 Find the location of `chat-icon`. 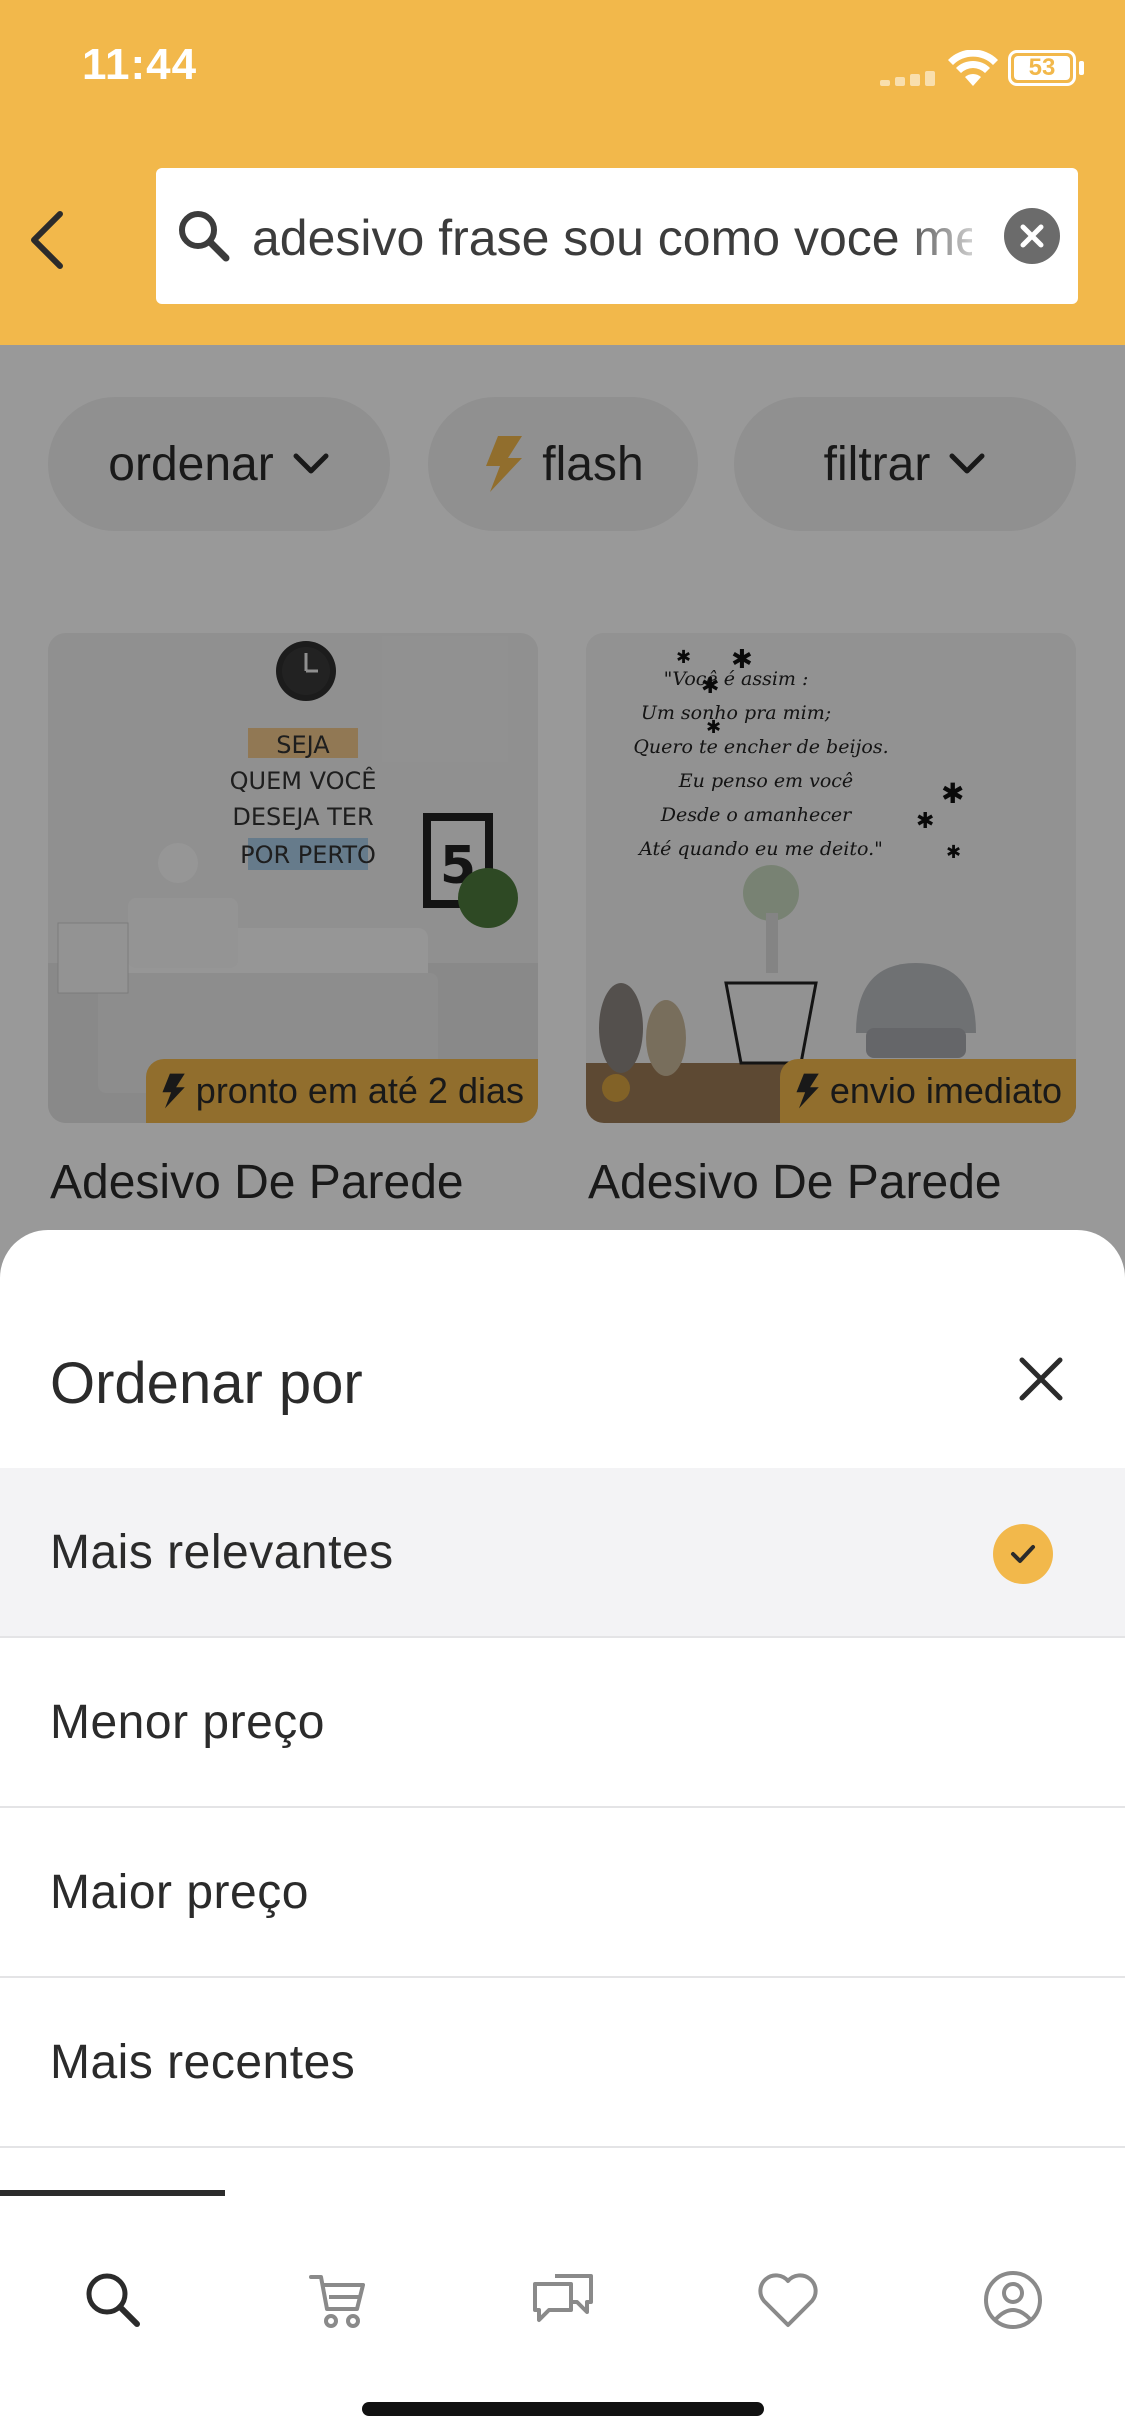

chat-icon is located at coordinates (562, 2298).